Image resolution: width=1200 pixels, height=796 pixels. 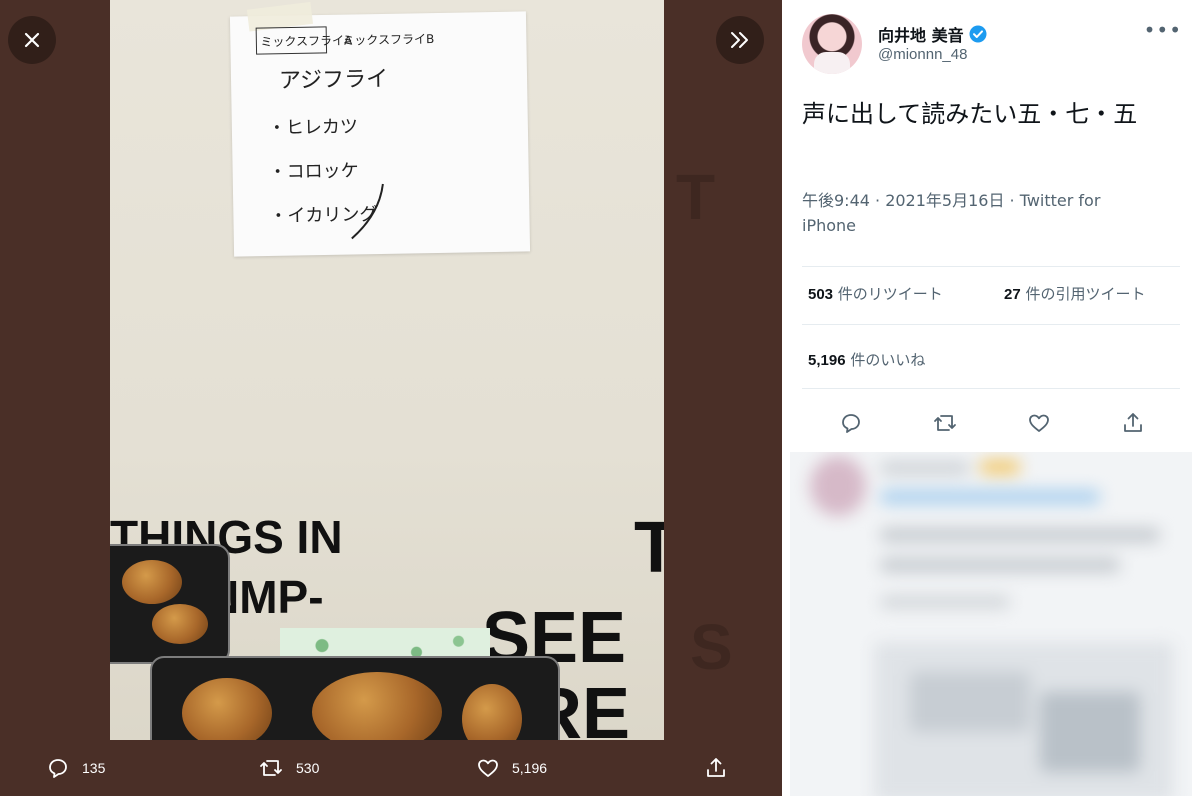 I want to click on likes-label: 件のいいね, so click(x=885, y=360).